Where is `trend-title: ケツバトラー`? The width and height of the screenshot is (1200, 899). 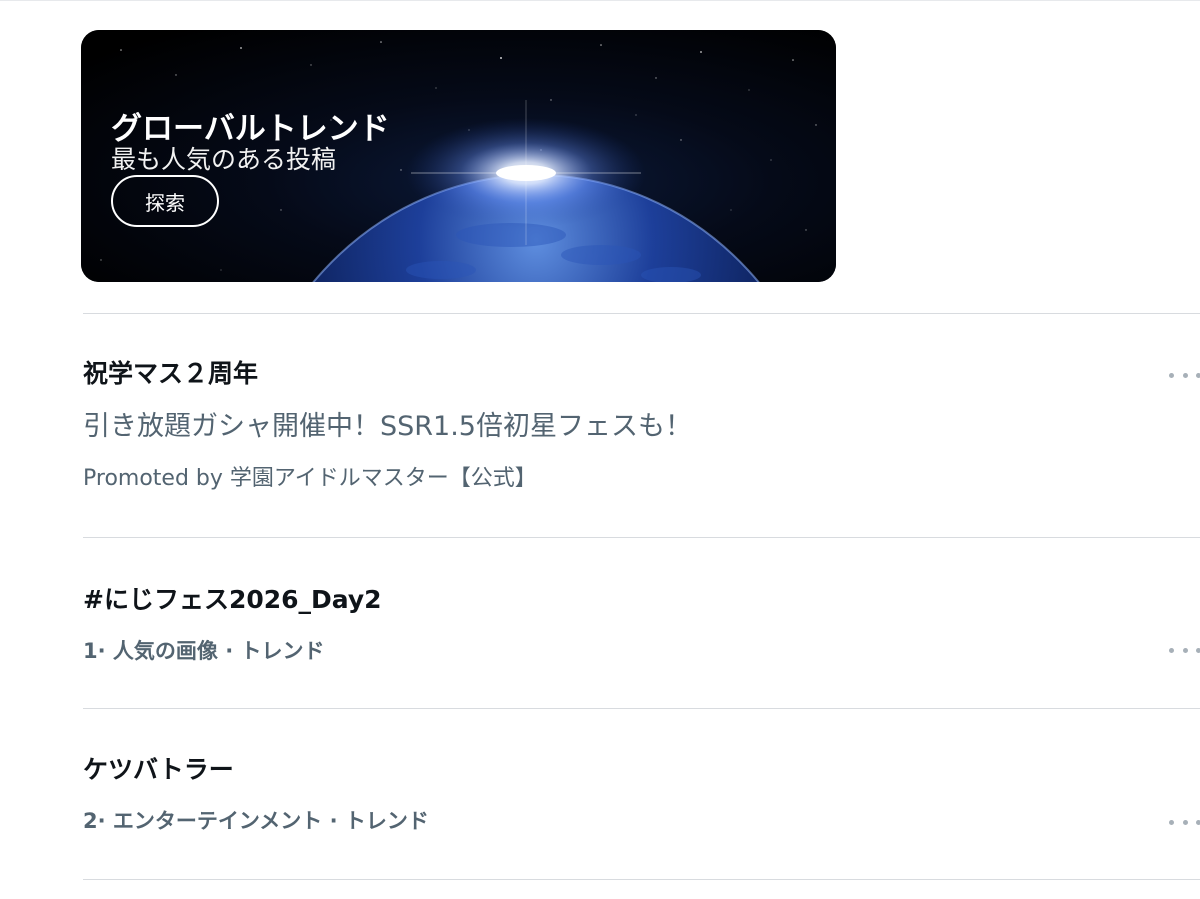 trend-title: ケツバトラー is located at coordinates (158, 769).